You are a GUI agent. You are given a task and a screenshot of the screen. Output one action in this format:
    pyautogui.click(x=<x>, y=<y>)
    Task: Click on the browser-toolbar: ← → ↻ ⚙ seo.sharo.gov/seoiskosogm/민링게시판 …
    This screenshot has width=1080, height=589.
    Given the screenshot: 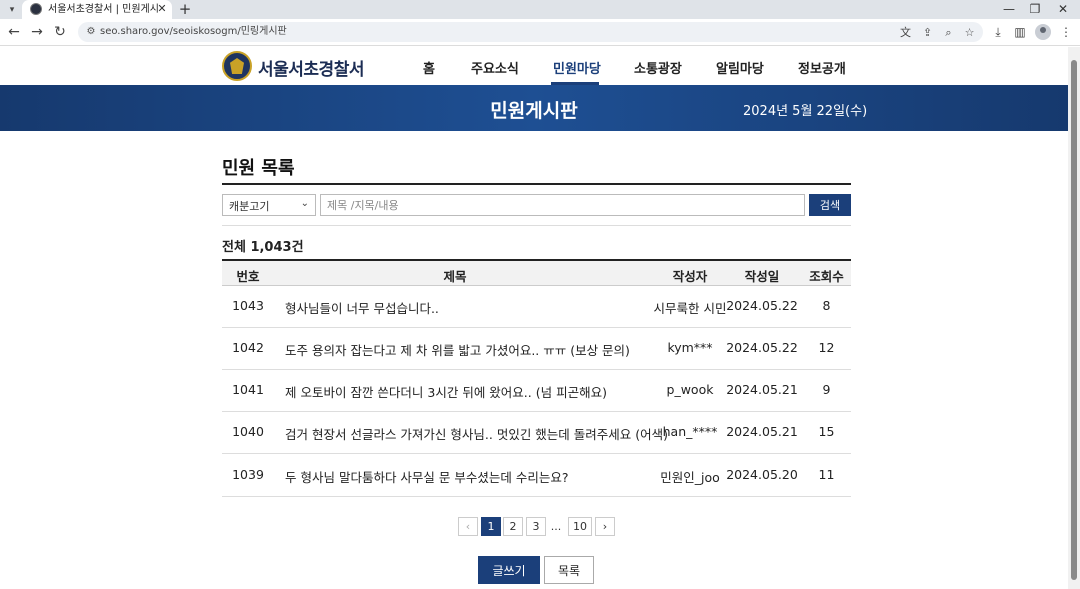 What is the action you would take?
    pyautogui.click(x=540, y=32)
    